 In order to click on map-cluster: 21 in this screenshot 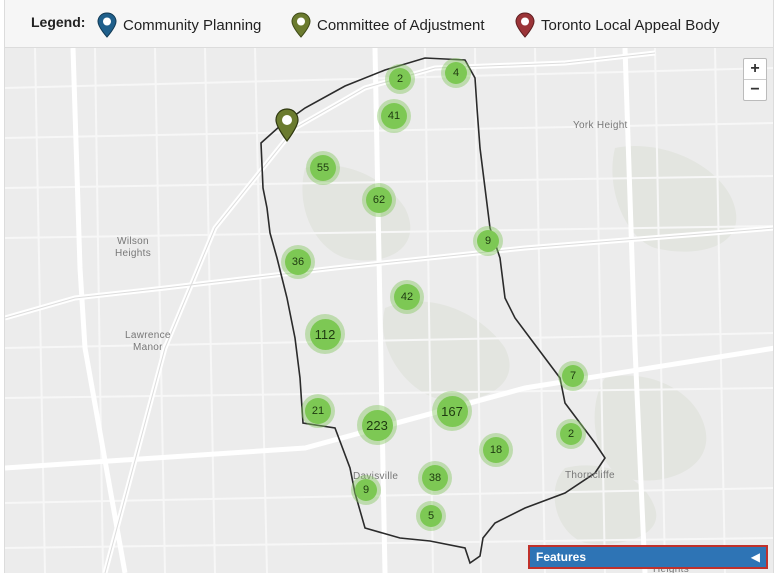, I will do `click(318, 411)`.